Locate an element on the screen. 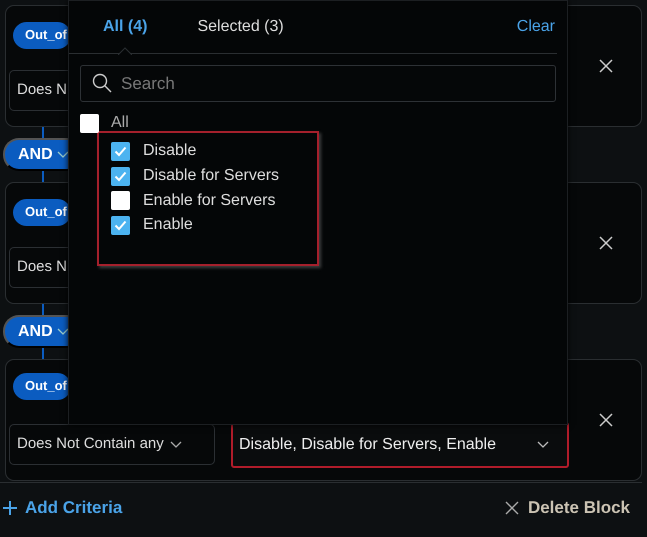 The height and width of the screenshot is (537, 647). option-label: All is located at coordinates (120, 123).